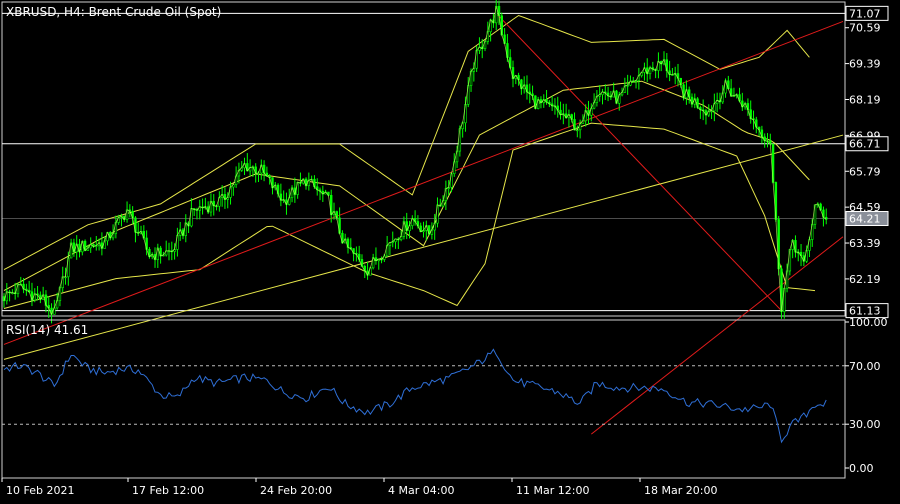 This screenshot has width=900, height=504. Describe the element at coordinates (868, 322) in the screenshot. I see `rsi-tick-label: 100.00` at that location.